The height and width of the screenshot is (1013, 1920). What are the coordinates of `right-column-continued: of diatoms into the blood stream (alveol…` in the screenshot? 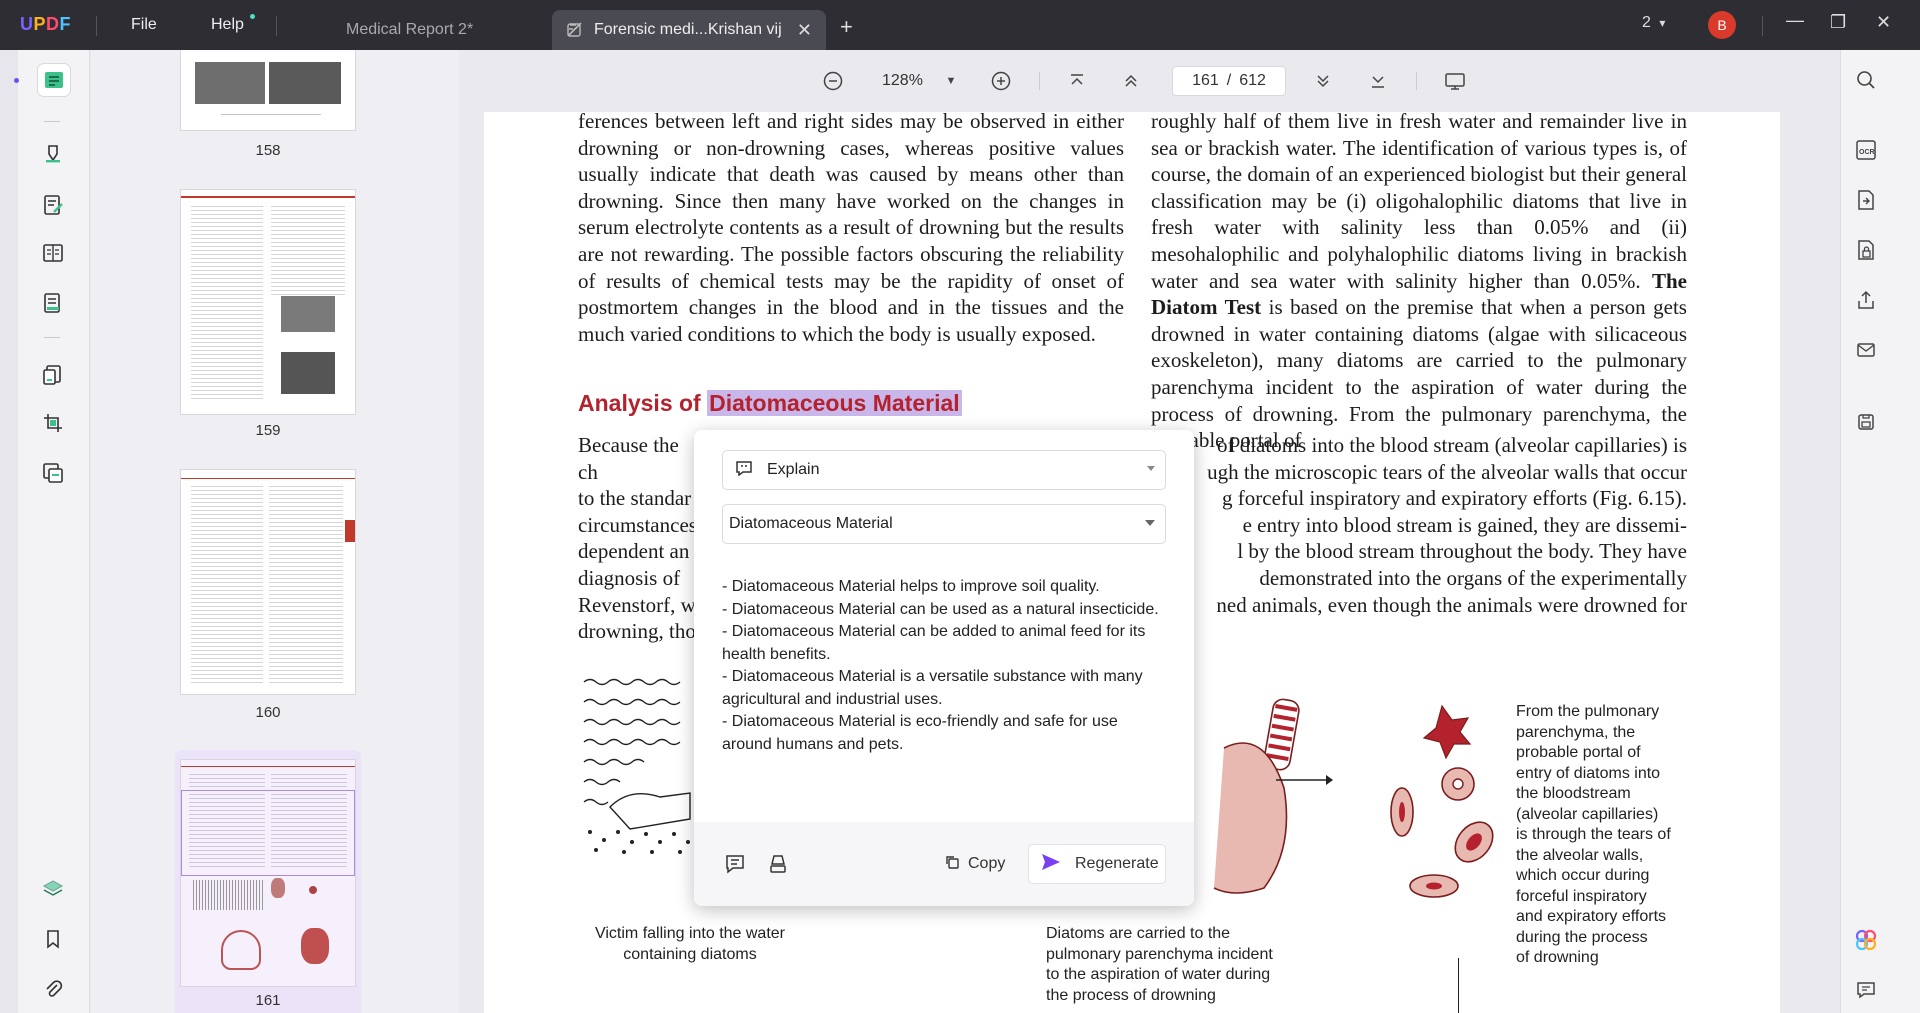 It's located at (1445, 525).